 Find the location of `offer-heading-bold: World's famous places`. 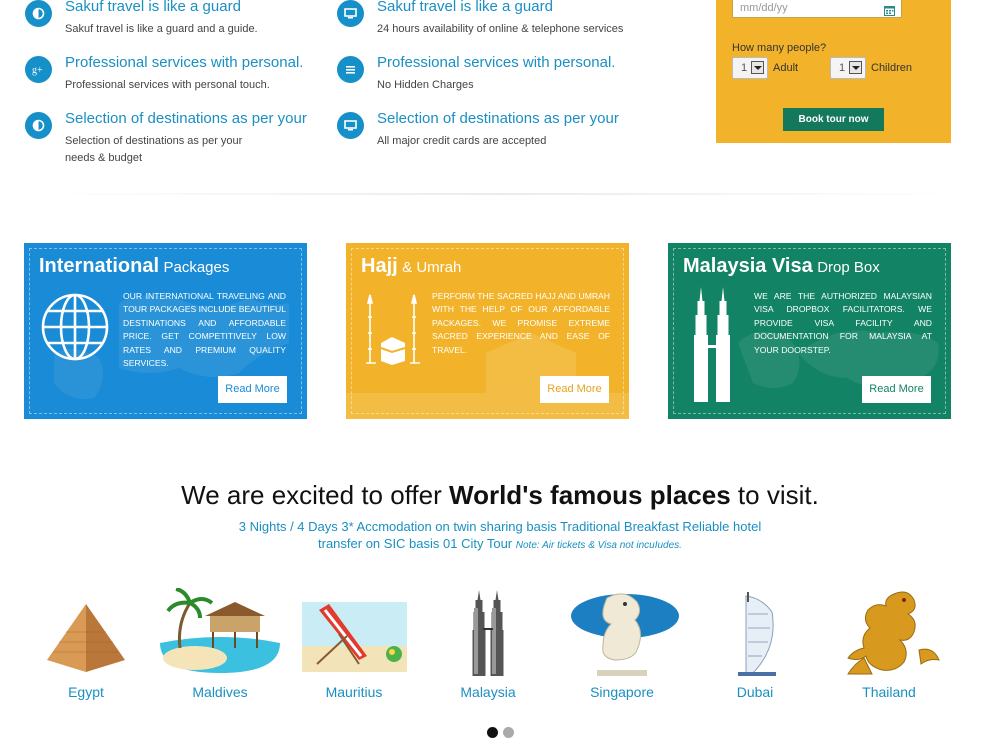

offer-heading-bold: World's famous places is located at coordinates (590, 495).